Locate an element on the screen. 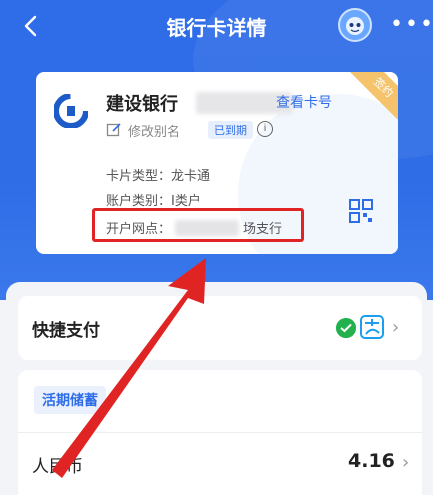 The image size is (433, 495). top-bar: 银行卡详情 ••• is located at coordinates (216, 27).